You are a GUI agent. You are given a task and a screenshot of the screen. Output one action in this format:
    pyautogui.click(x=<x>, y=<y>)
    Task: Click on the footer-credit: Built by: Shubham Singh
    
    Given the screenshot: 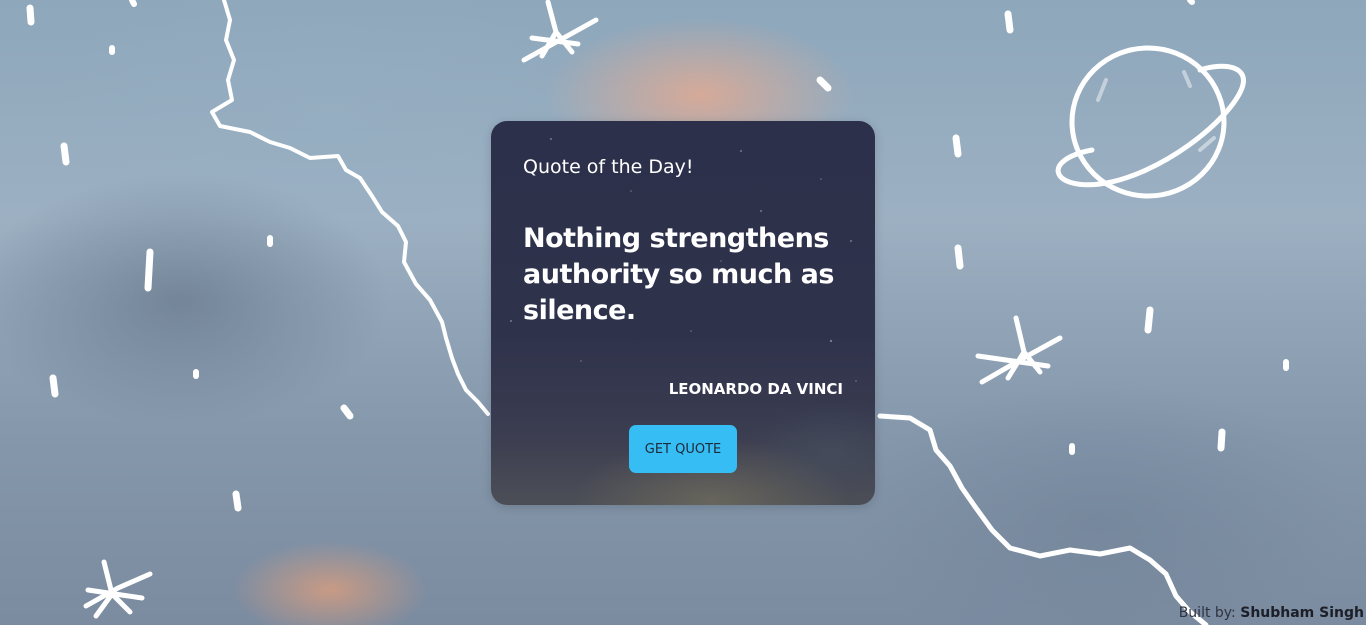 What is the action you would take?
    pyautogui.click(x=1271, y=613)
    